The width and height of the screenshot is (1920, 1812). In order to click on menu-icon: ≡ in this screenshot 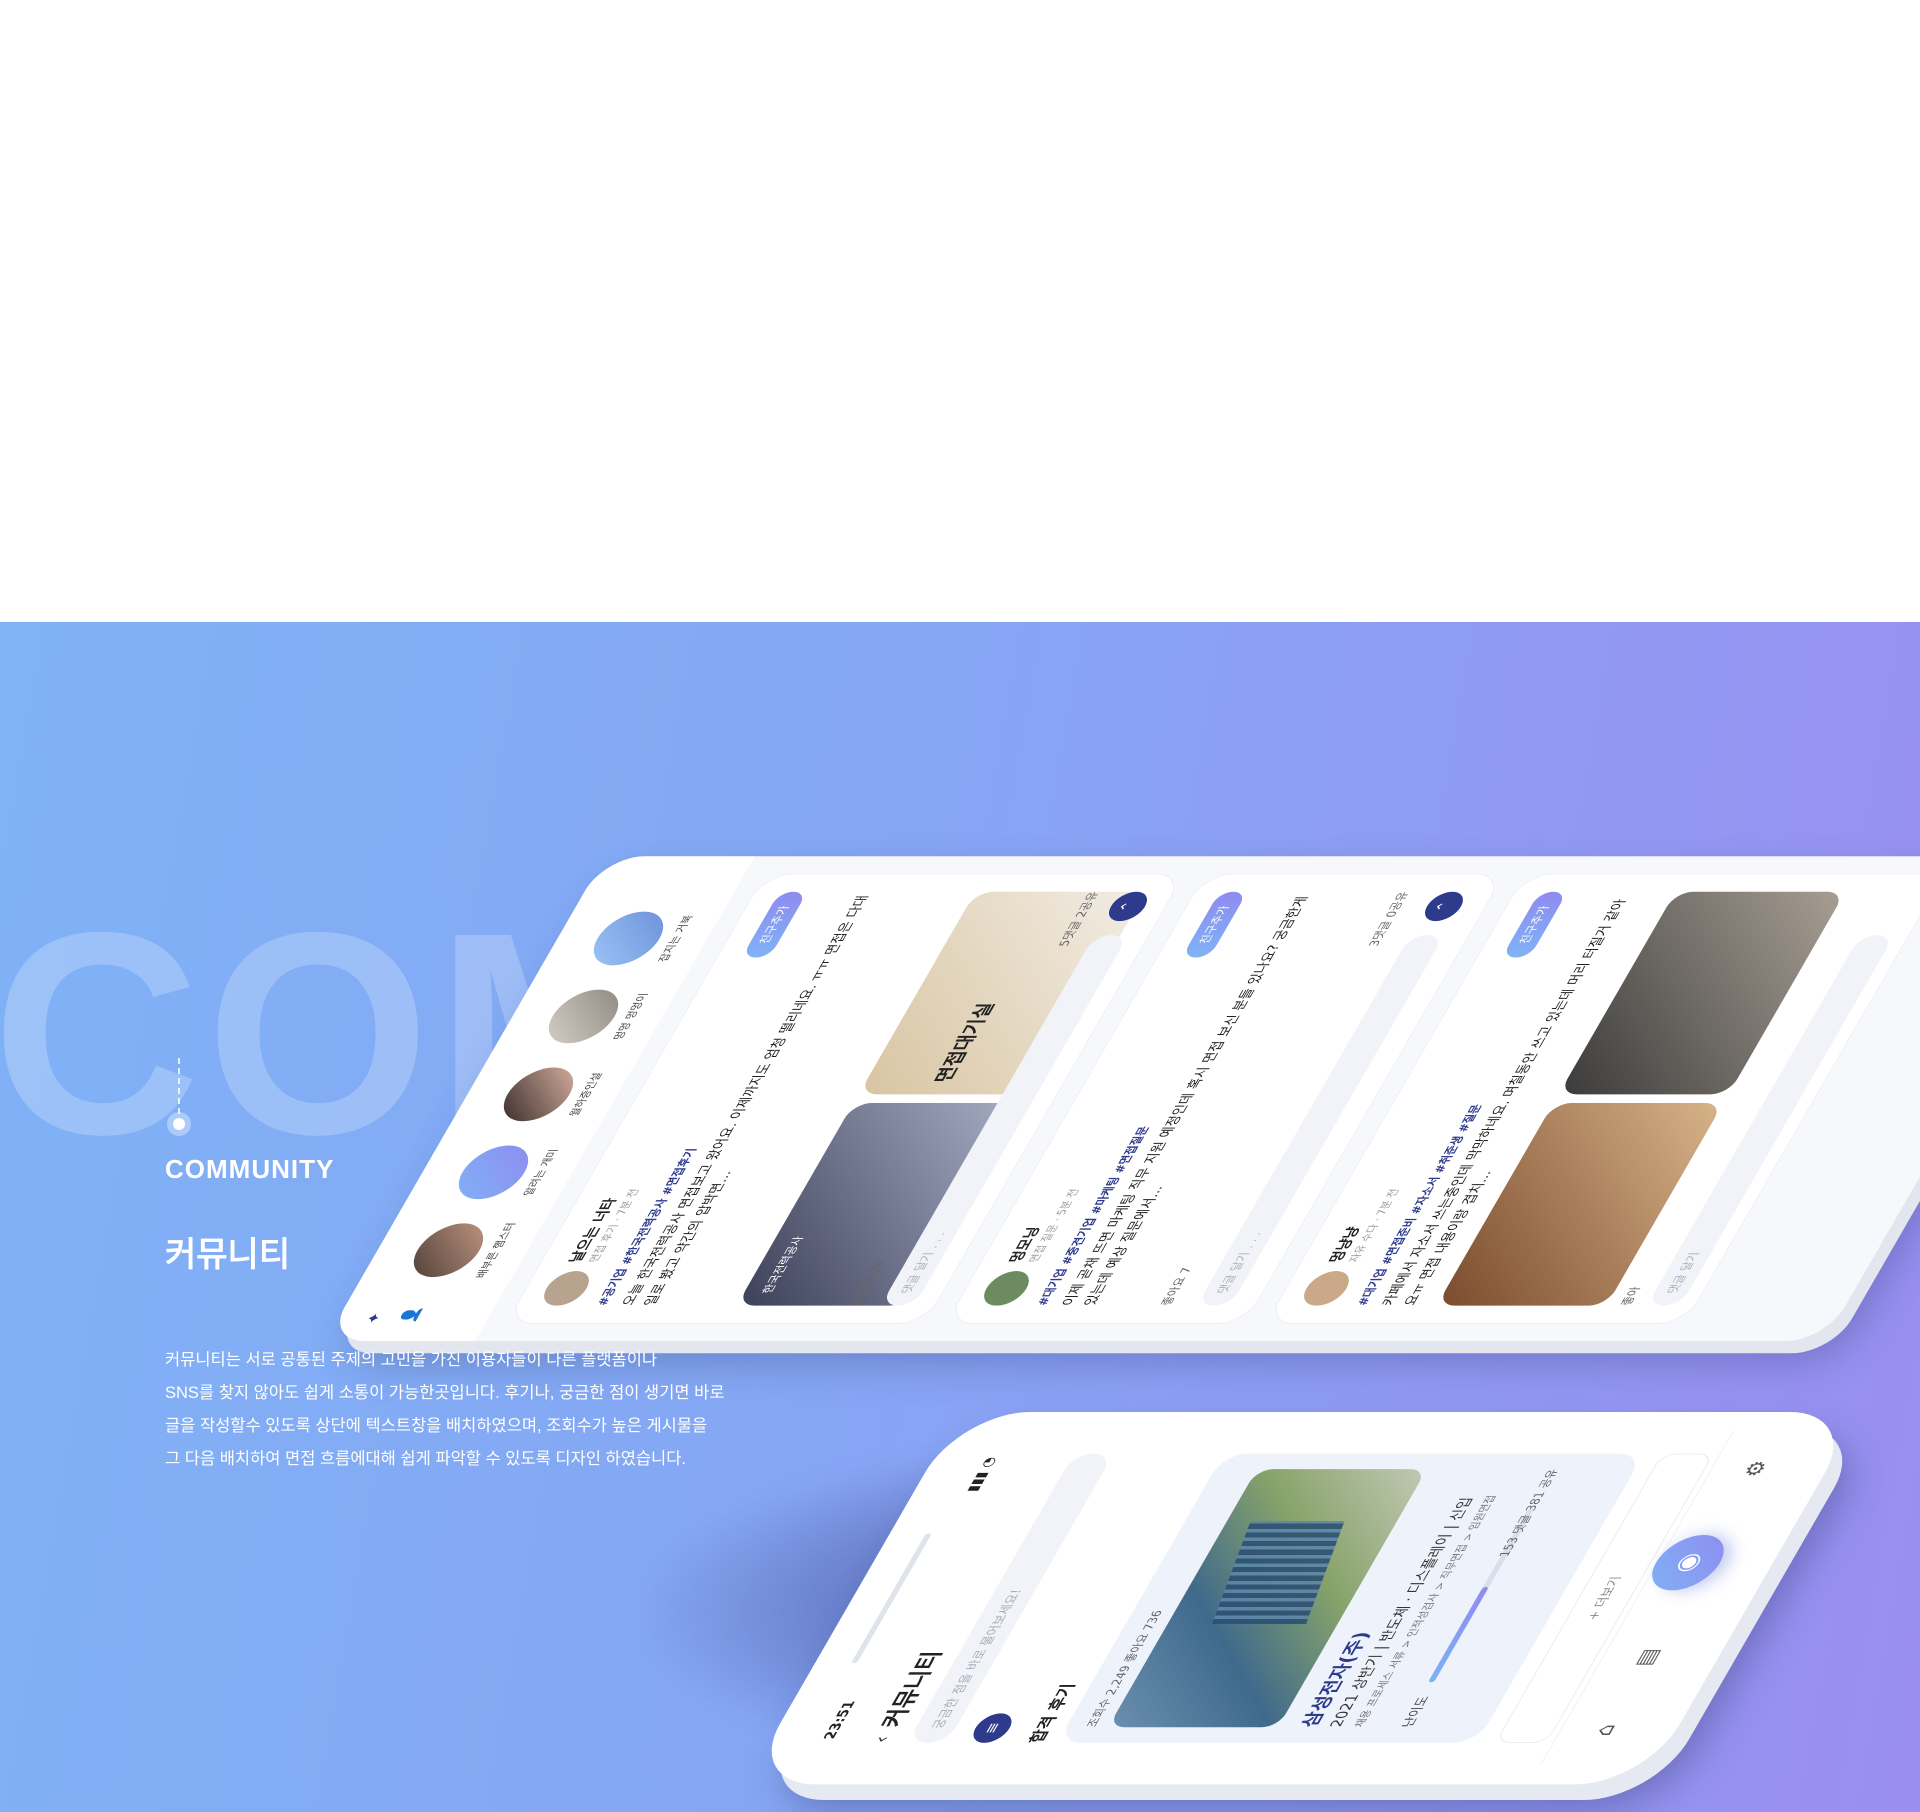, I will do `click(992, 1728)`.